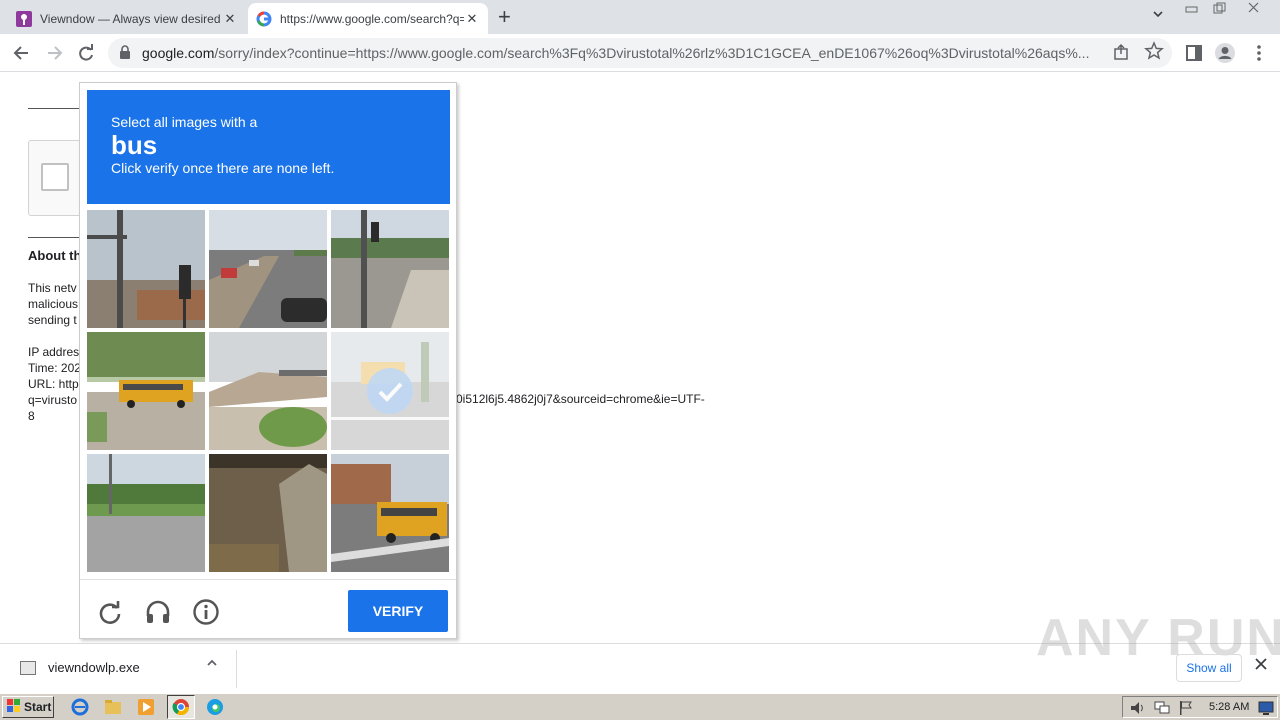 The width and height of the screenshot is (1280, 721). What do you see at coordinates (94, 667) in the screenshot?
I see `download-filename: viewndowlp.exe` at bounding box center [94, 667].